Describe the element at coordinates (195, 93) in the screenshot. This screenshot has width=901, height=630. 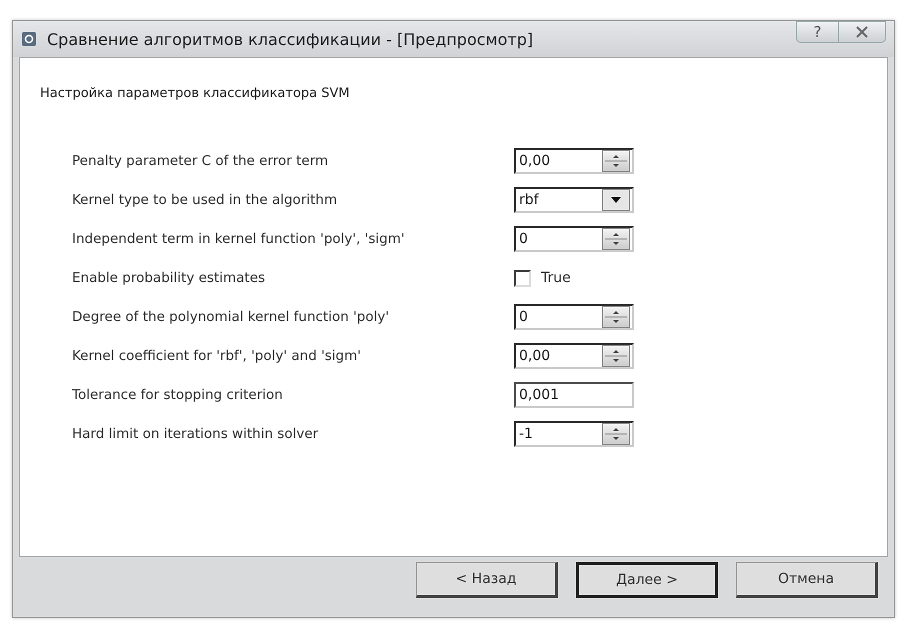
I see `section-heading: Настройка параметров классификатора SVM` at that location.